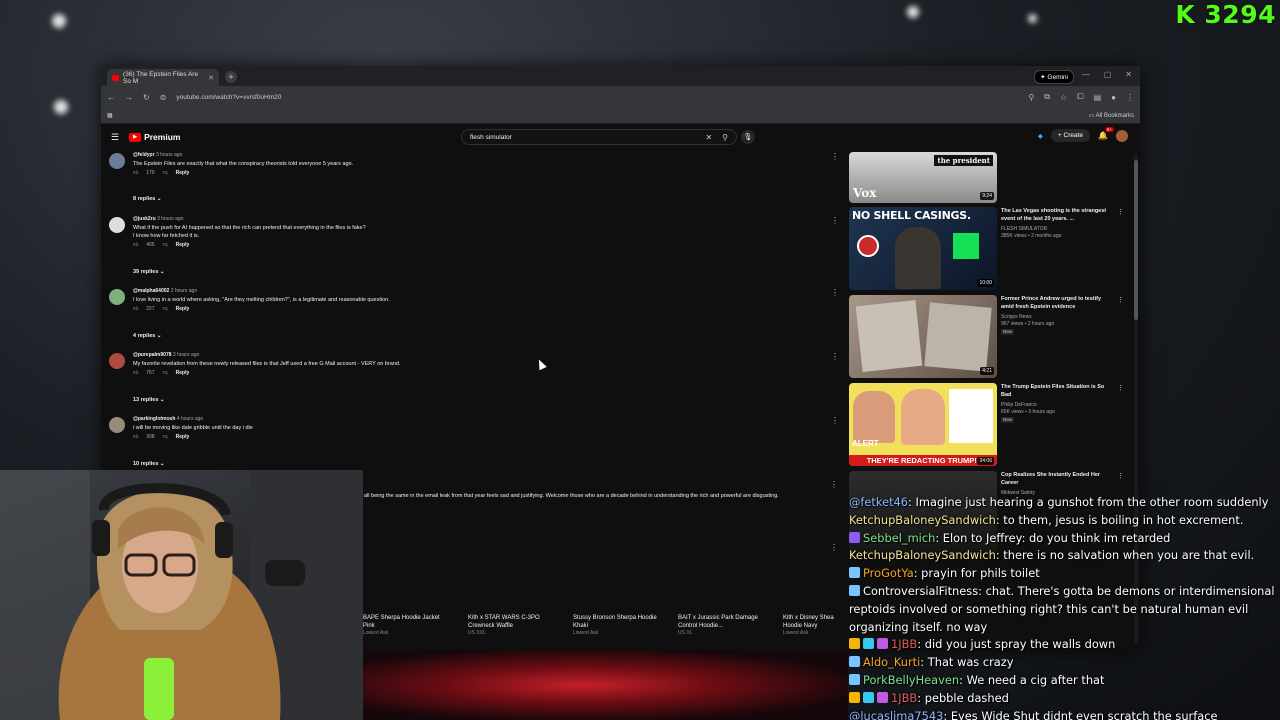  I want to click on hamburger-menu-icon: ☰, so click(115, 137).